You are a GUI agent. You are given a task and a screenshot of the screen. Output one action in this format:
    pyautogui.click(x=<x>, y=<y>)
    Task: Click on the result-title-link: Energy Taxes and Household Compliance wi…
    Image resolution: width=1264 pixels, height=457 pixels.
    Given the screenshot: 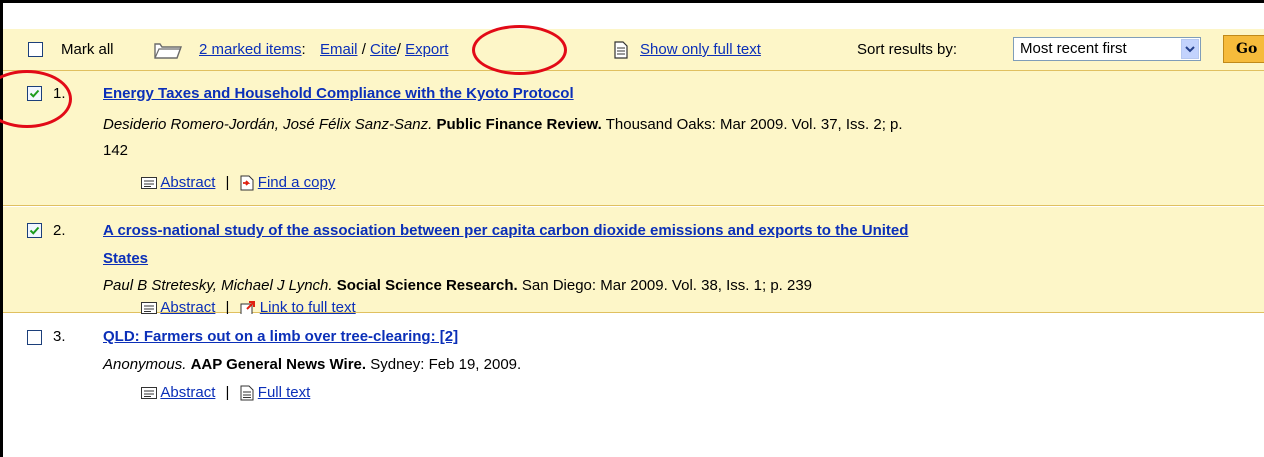 What is the action you would take?
    pyautogui.click(x=338, y=93)
    